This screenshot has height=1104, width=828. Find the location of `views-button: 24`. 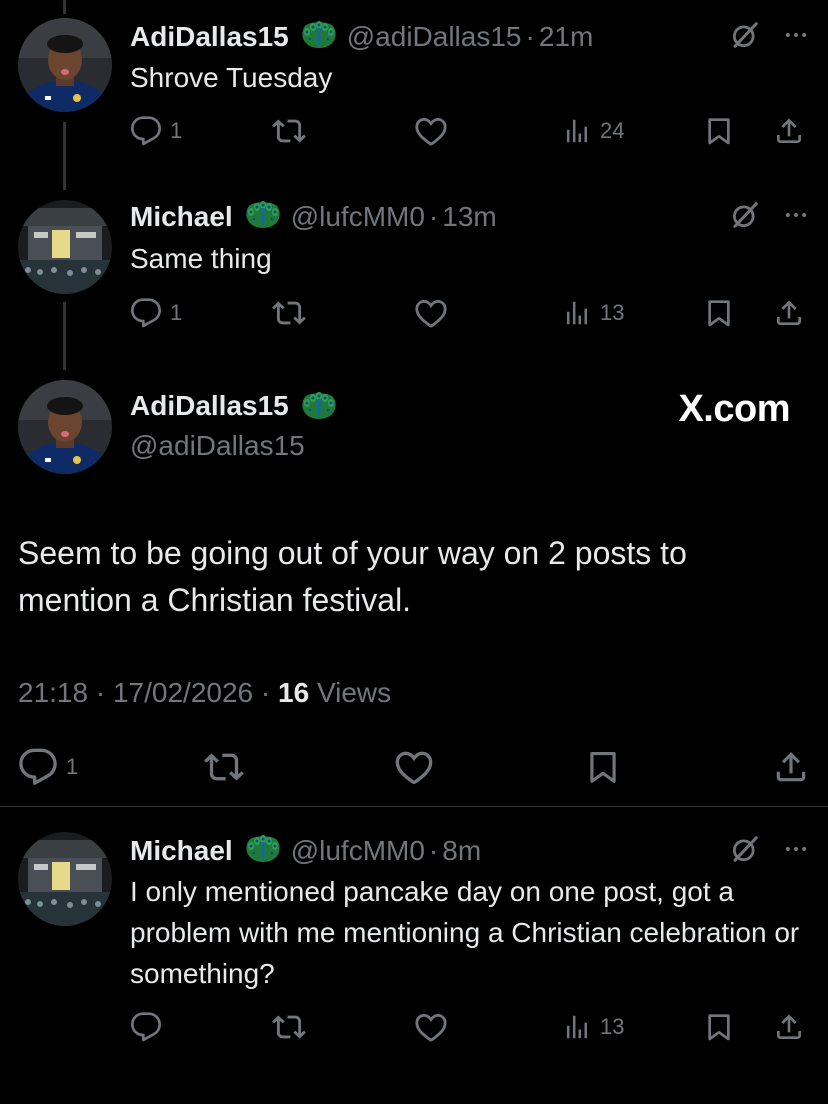

views-button: 24 is located at coordinates (593, 131).